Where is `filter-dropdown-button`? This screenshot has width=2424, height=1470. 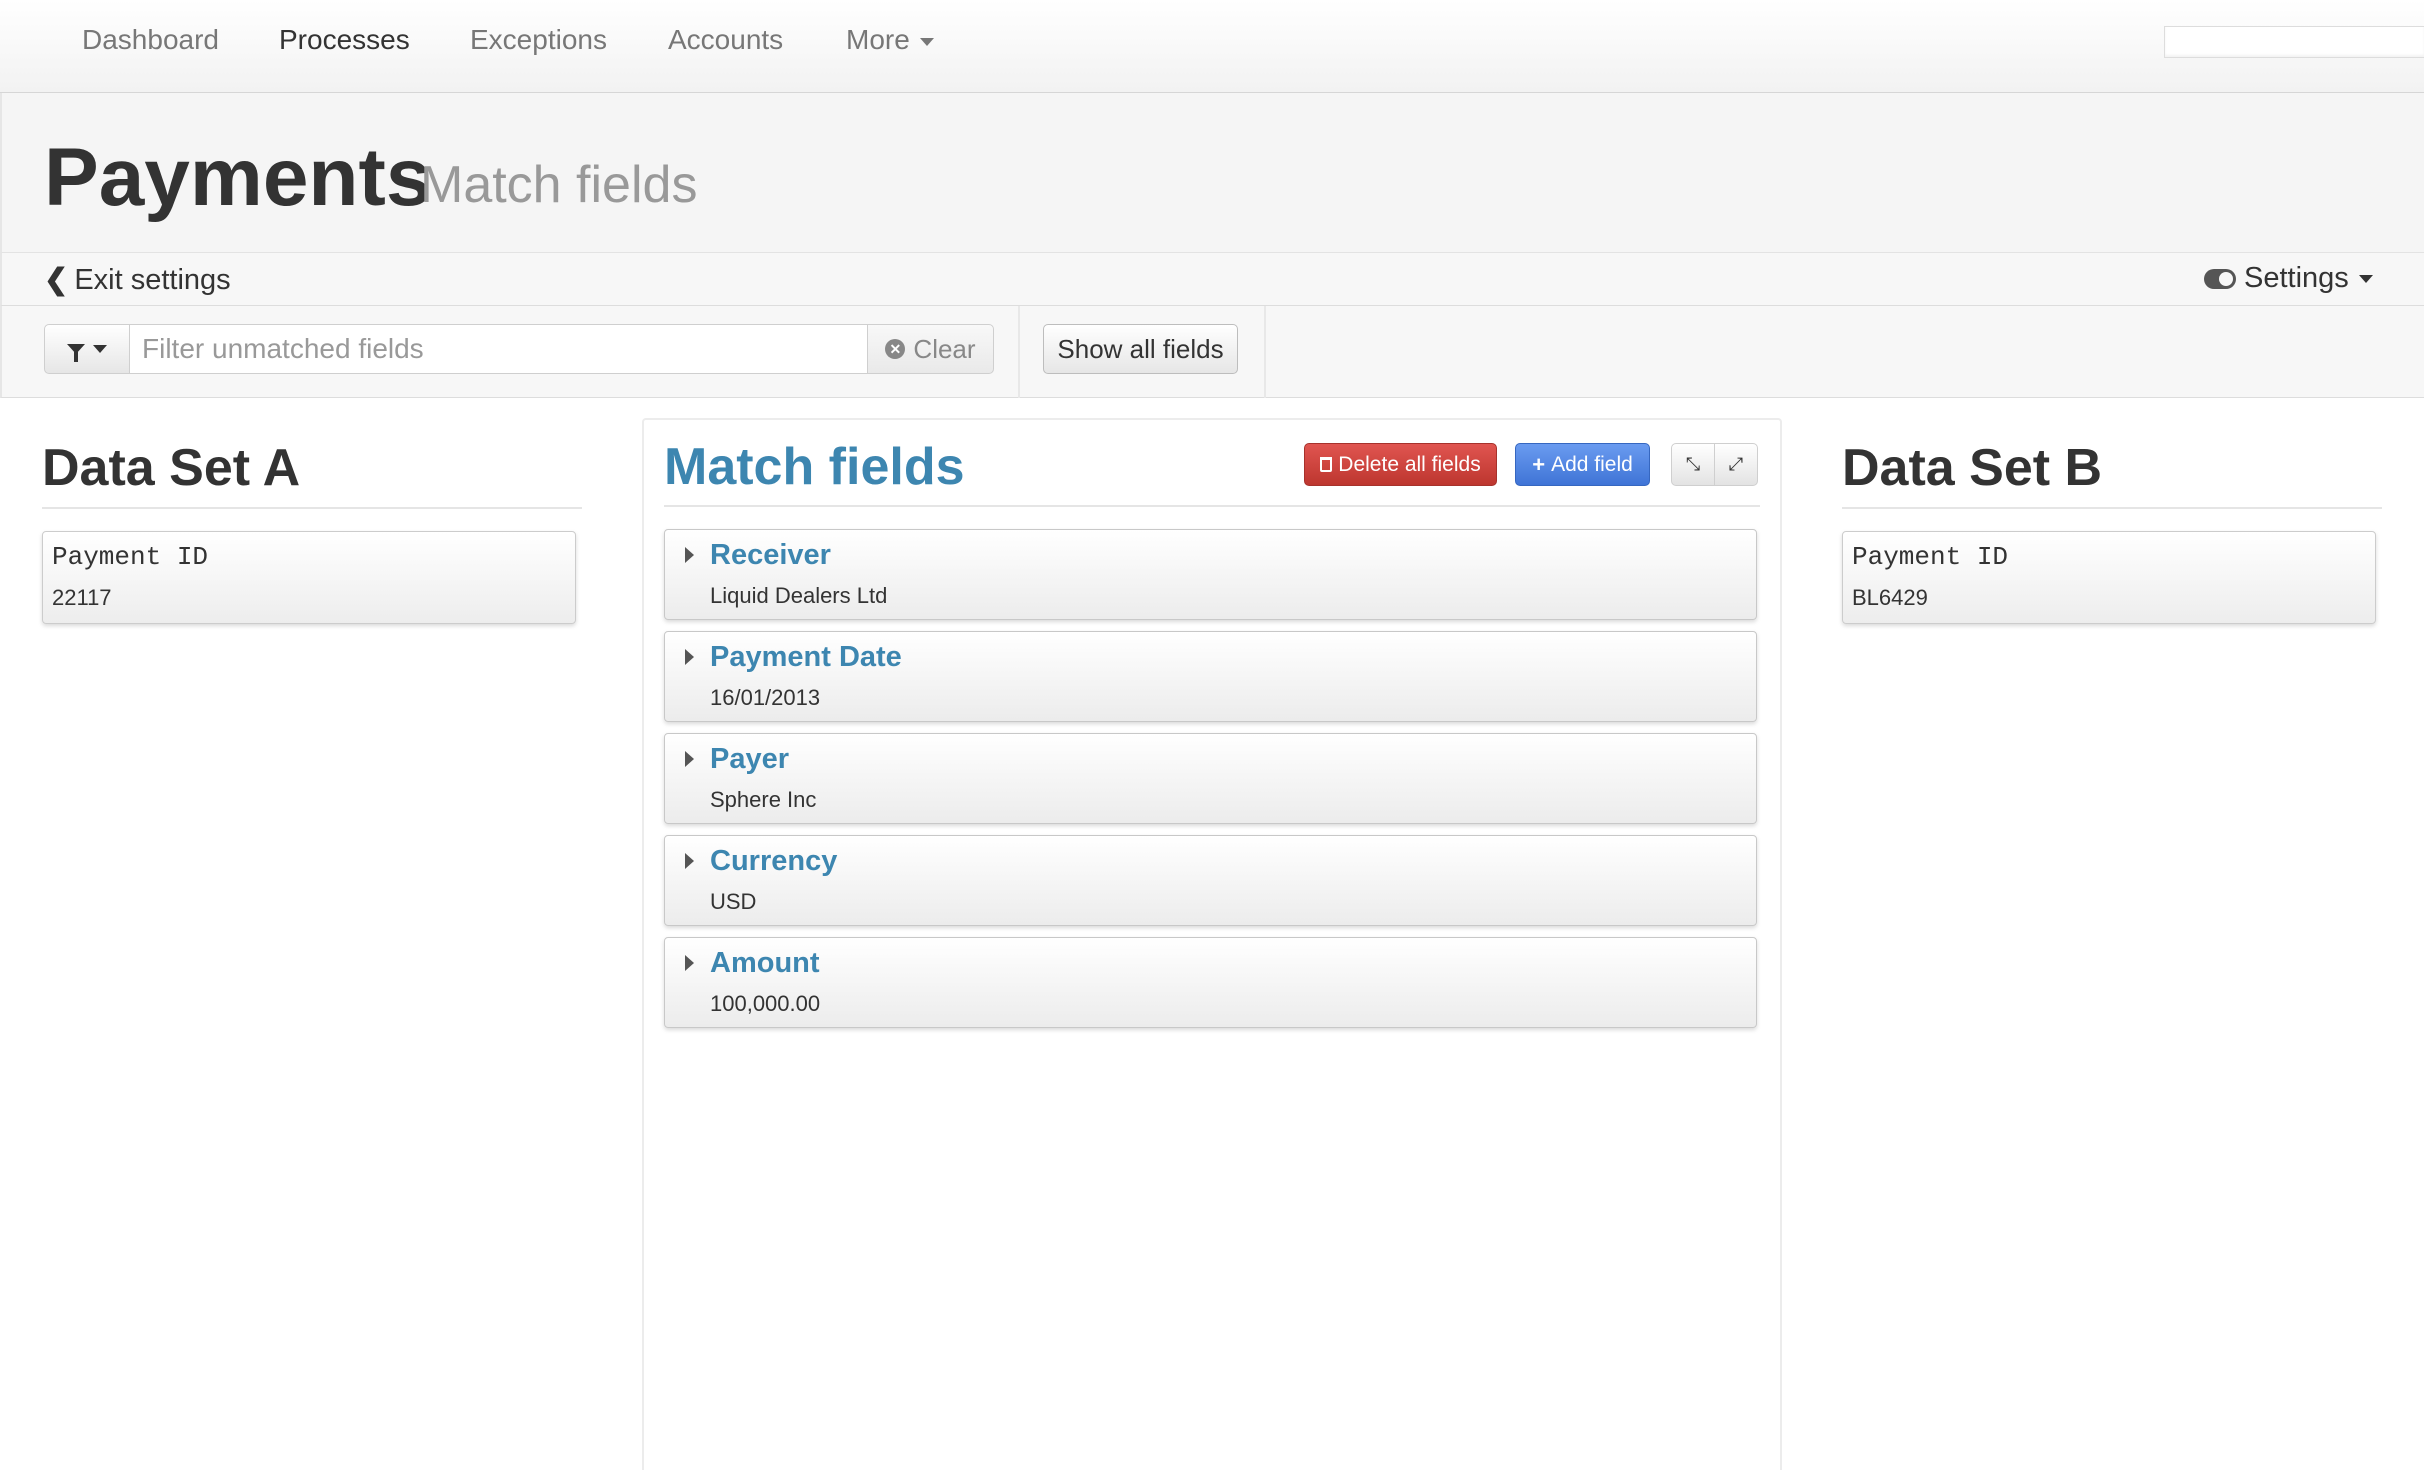
filter-dropdown-button is located at coordinates (87, 349).